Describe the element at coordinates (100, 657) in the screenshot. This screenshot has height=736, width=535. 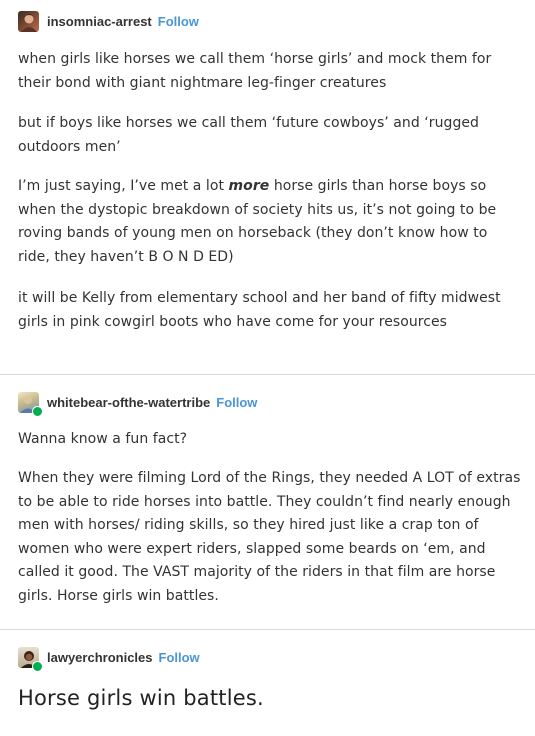
I see `username: lawyerchronicles` at that location.